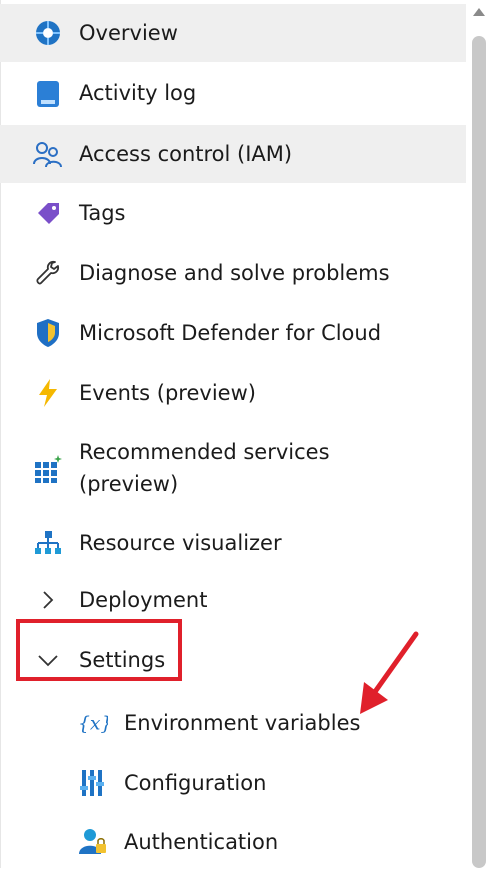 This screenshot has height=870, width=494. I want to click on menu-item-label: Access control (IAM), so click(186, 154).